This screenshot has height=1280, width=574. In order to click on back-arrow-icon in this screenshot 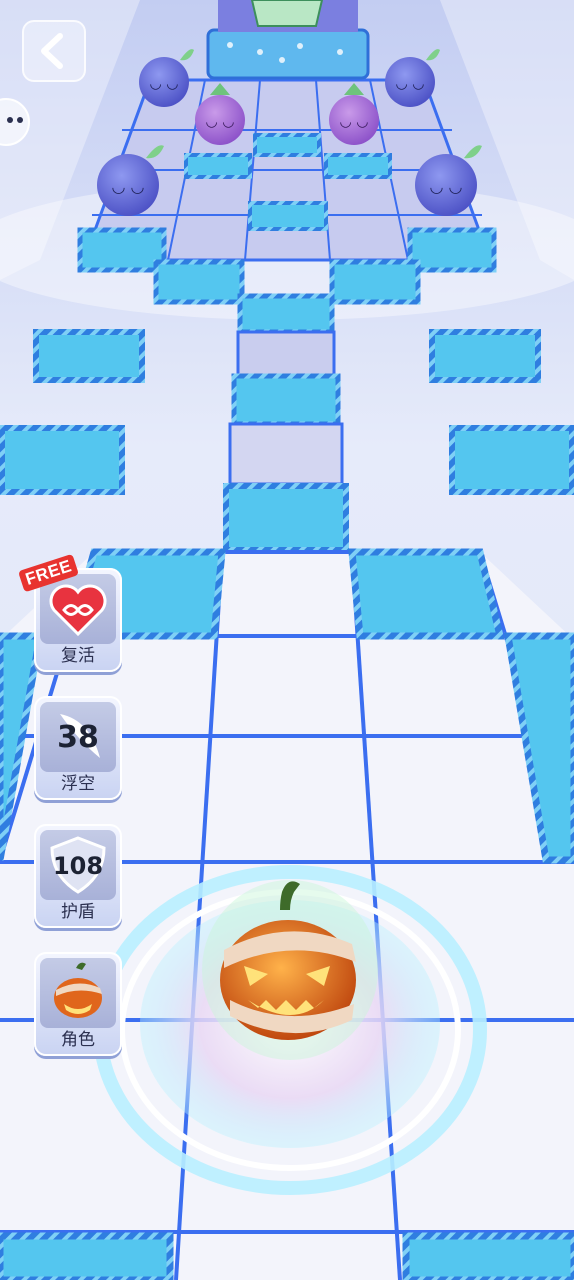, I will do `click(52, 51)`.